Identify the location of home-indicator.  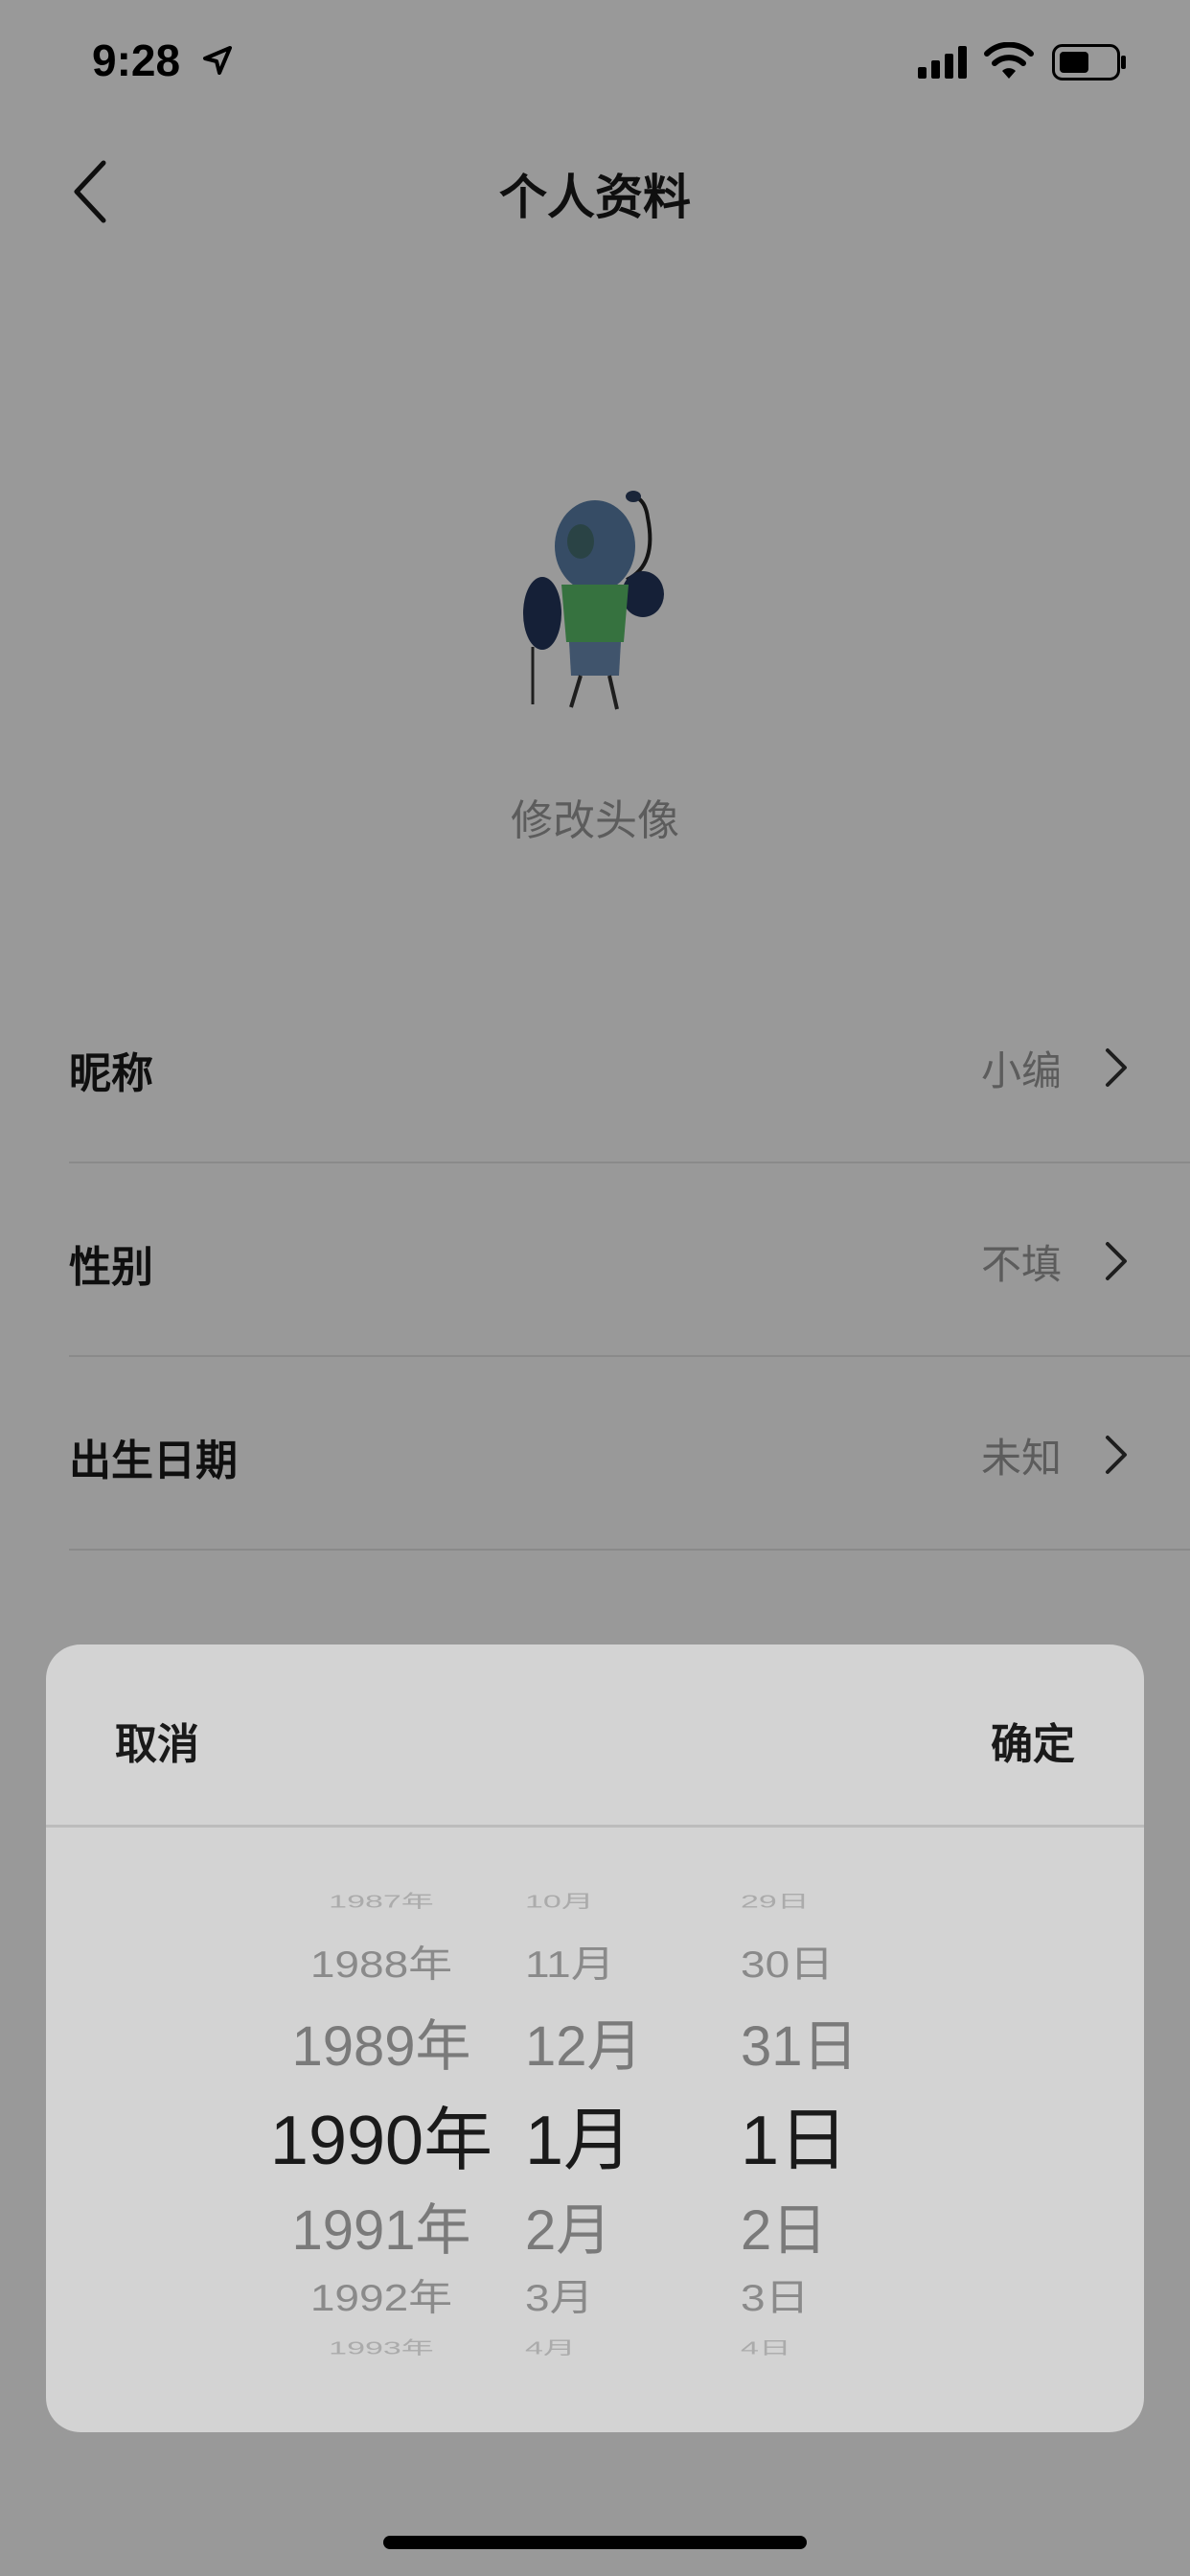
(595, 2542).